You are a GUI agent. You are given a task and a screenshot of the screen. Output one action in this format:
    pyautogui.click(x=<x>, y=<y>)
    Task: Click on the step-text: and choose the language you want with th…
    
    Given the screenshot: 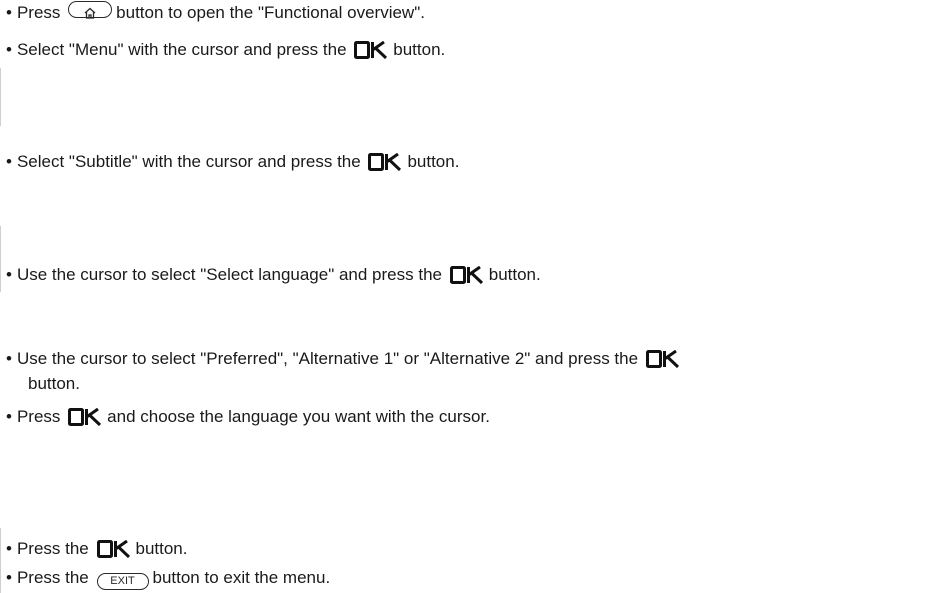 What is the action you would take?
    pyautogui.click(x=298, y=416)
    